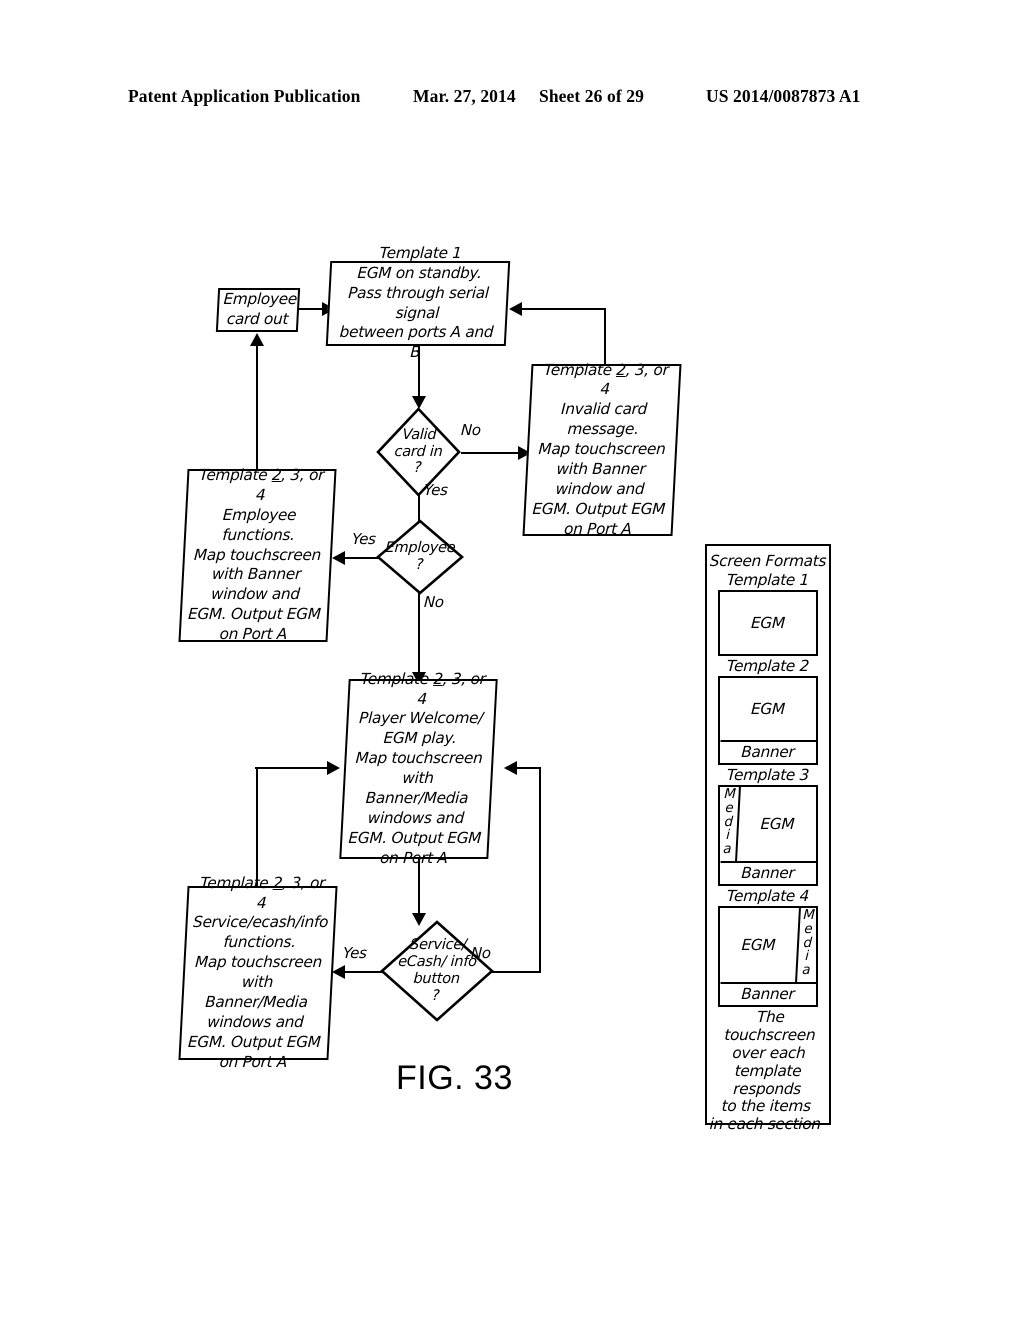 This screenshot has width=1024, height=1320. Describe the element at coordinates (471, 430) in the screenshot. I see `edge-label-validcard-no: No` at that location.